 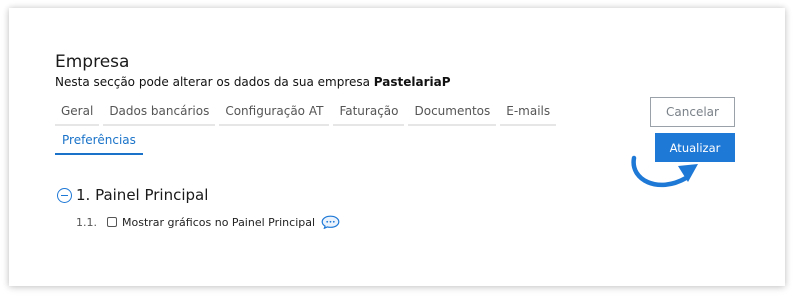 What do you see at coordinates (330, 222) in the screenshot?
I see `comment-bubble-icon` at bounding box center [330, 222].